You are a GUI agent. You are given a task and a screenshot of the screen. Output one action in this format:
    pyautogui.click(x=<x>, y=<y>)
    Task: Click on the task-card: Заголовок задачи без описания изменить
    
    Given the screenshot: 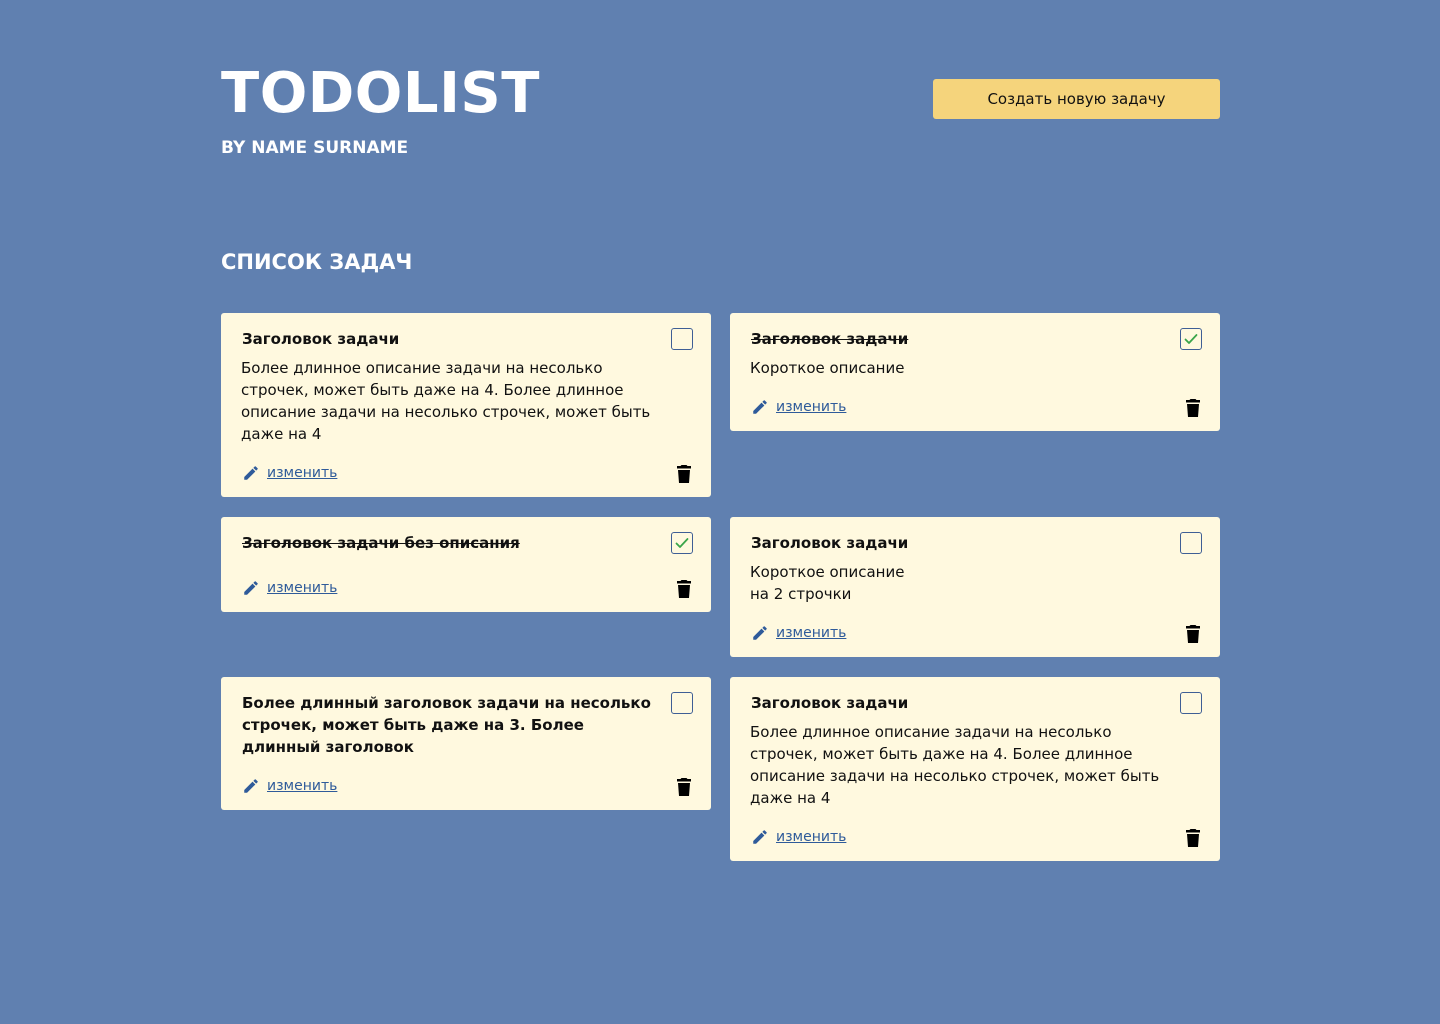 What is the action you would take?
    pyautogui.click(x=466, y=564)
    